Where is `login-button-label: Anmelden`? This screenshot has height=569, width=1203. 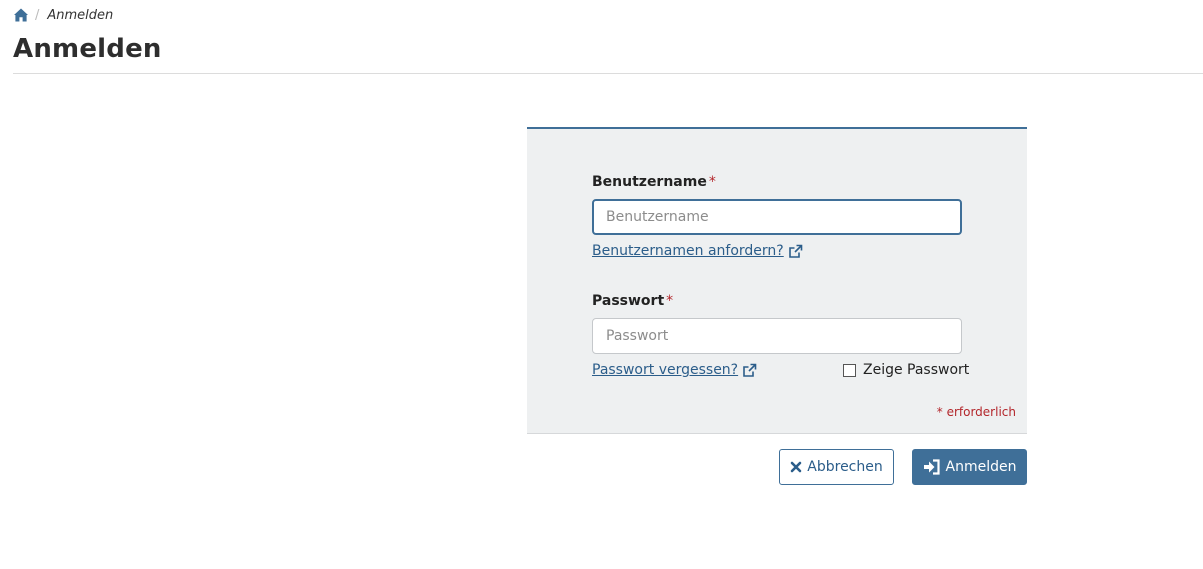 login-button-label: Anmelden is located at coordinates (981, 467).